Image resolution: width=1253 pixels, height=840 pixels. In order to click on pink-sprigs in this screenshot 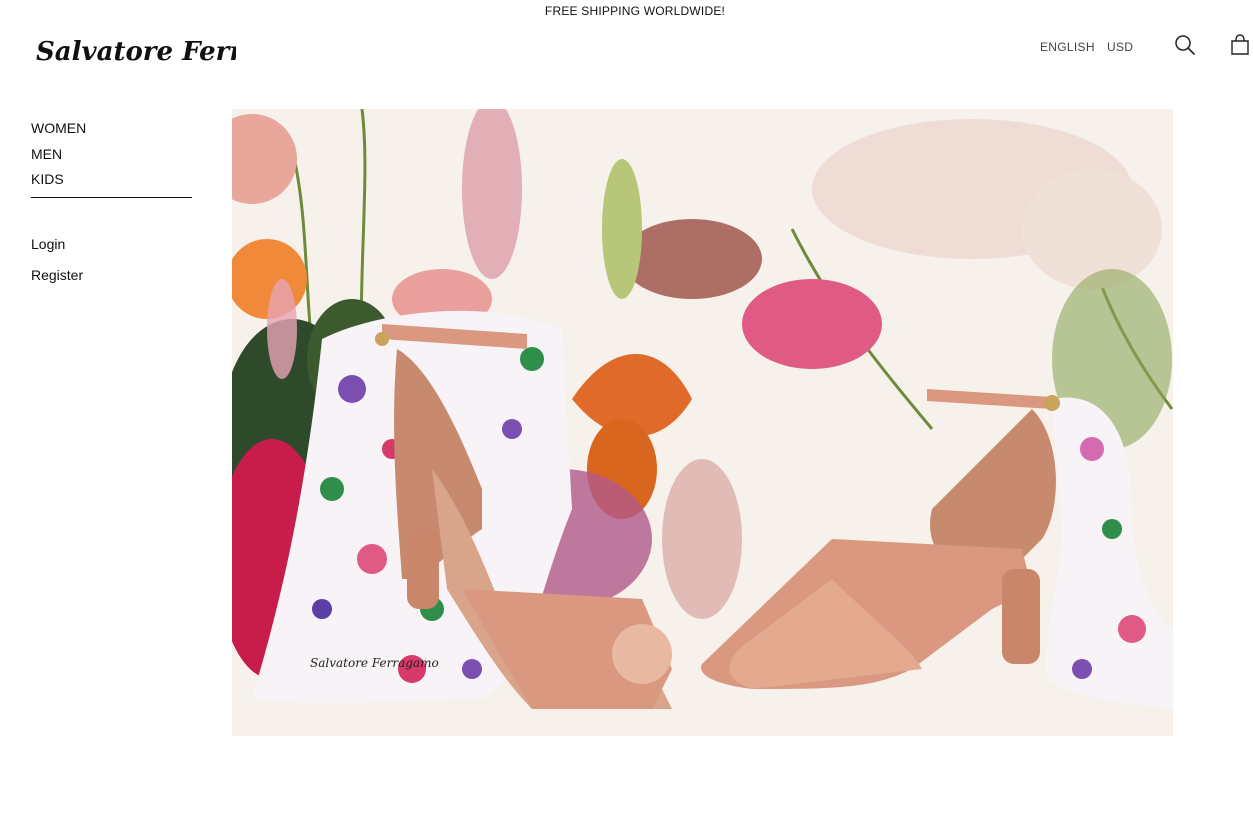, I will do `click(702, 539)`.